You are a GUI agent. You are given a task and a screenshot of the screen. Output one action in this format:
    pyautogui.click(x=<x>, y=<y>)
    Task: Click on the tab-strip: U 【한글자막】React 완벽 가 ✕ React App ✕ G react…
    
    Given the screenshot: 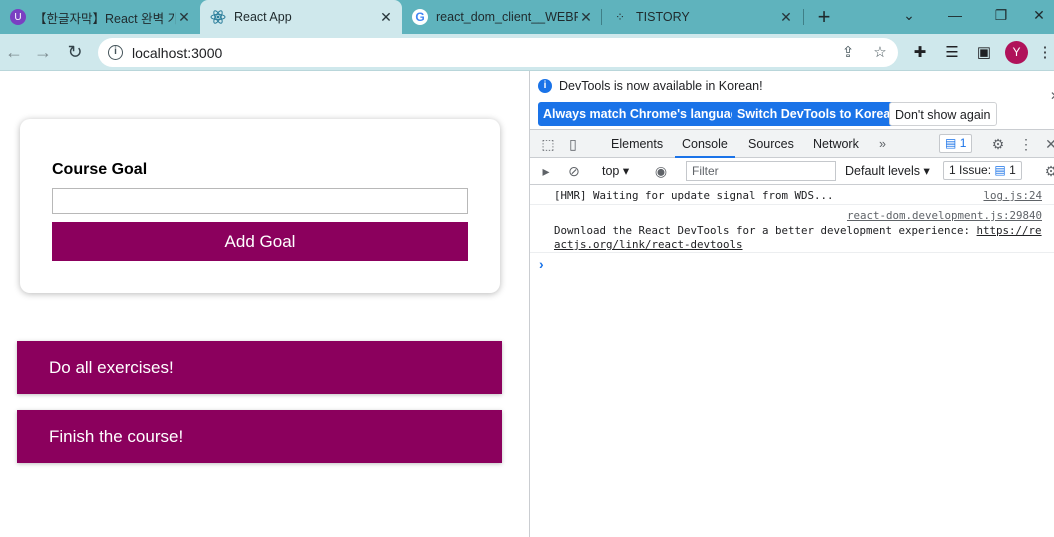 What is the action you would take?
    pyautogui.click(x=527, y=17)
    